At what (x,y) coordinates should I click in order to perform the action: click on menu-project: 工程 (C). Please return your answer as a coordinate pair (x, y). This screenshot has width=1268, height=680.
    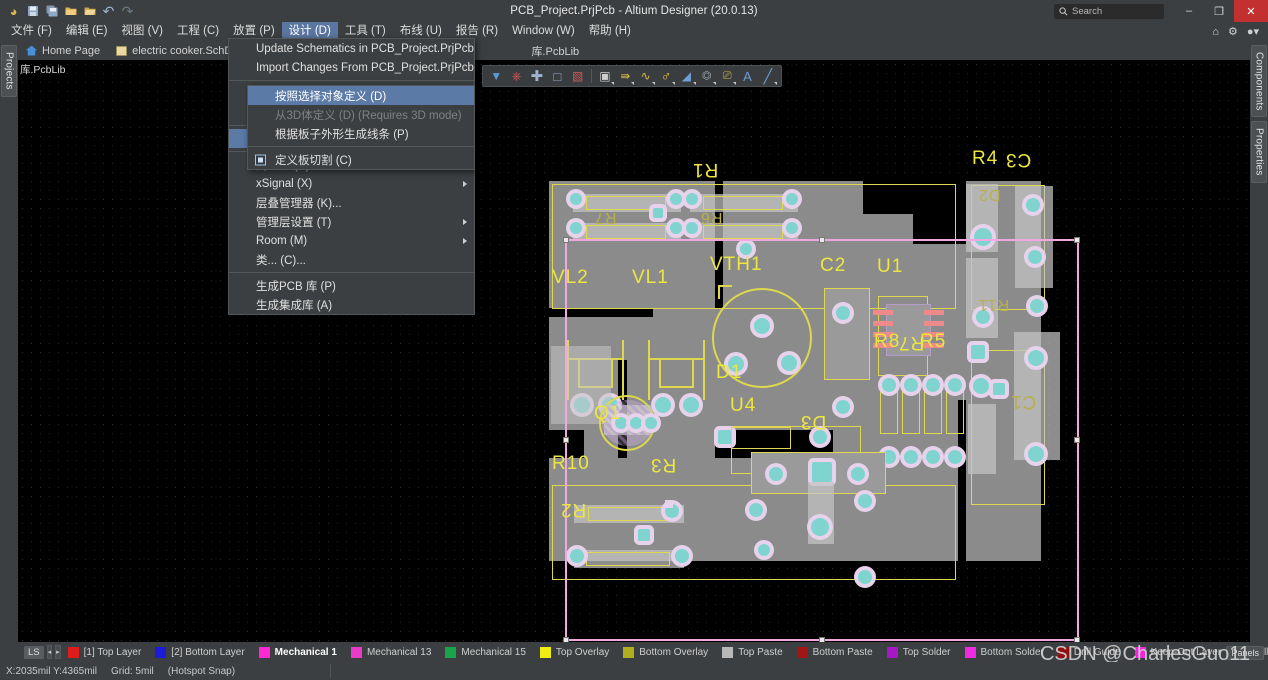
    Looking at the image, I should click on (198, 31).